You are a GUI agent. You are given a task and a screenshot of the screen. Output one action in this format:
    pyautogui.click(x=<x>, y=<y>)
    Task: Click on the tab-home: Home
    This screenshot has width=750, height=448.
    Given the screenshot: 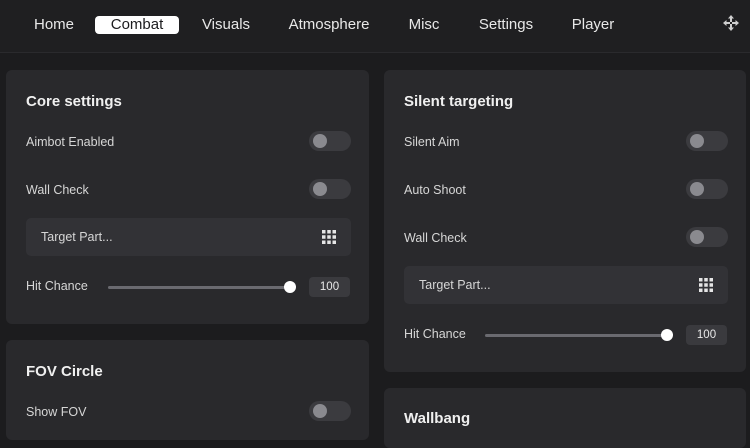 What is the action you would take?
    pyautogui.click(x=54, y=25)
    